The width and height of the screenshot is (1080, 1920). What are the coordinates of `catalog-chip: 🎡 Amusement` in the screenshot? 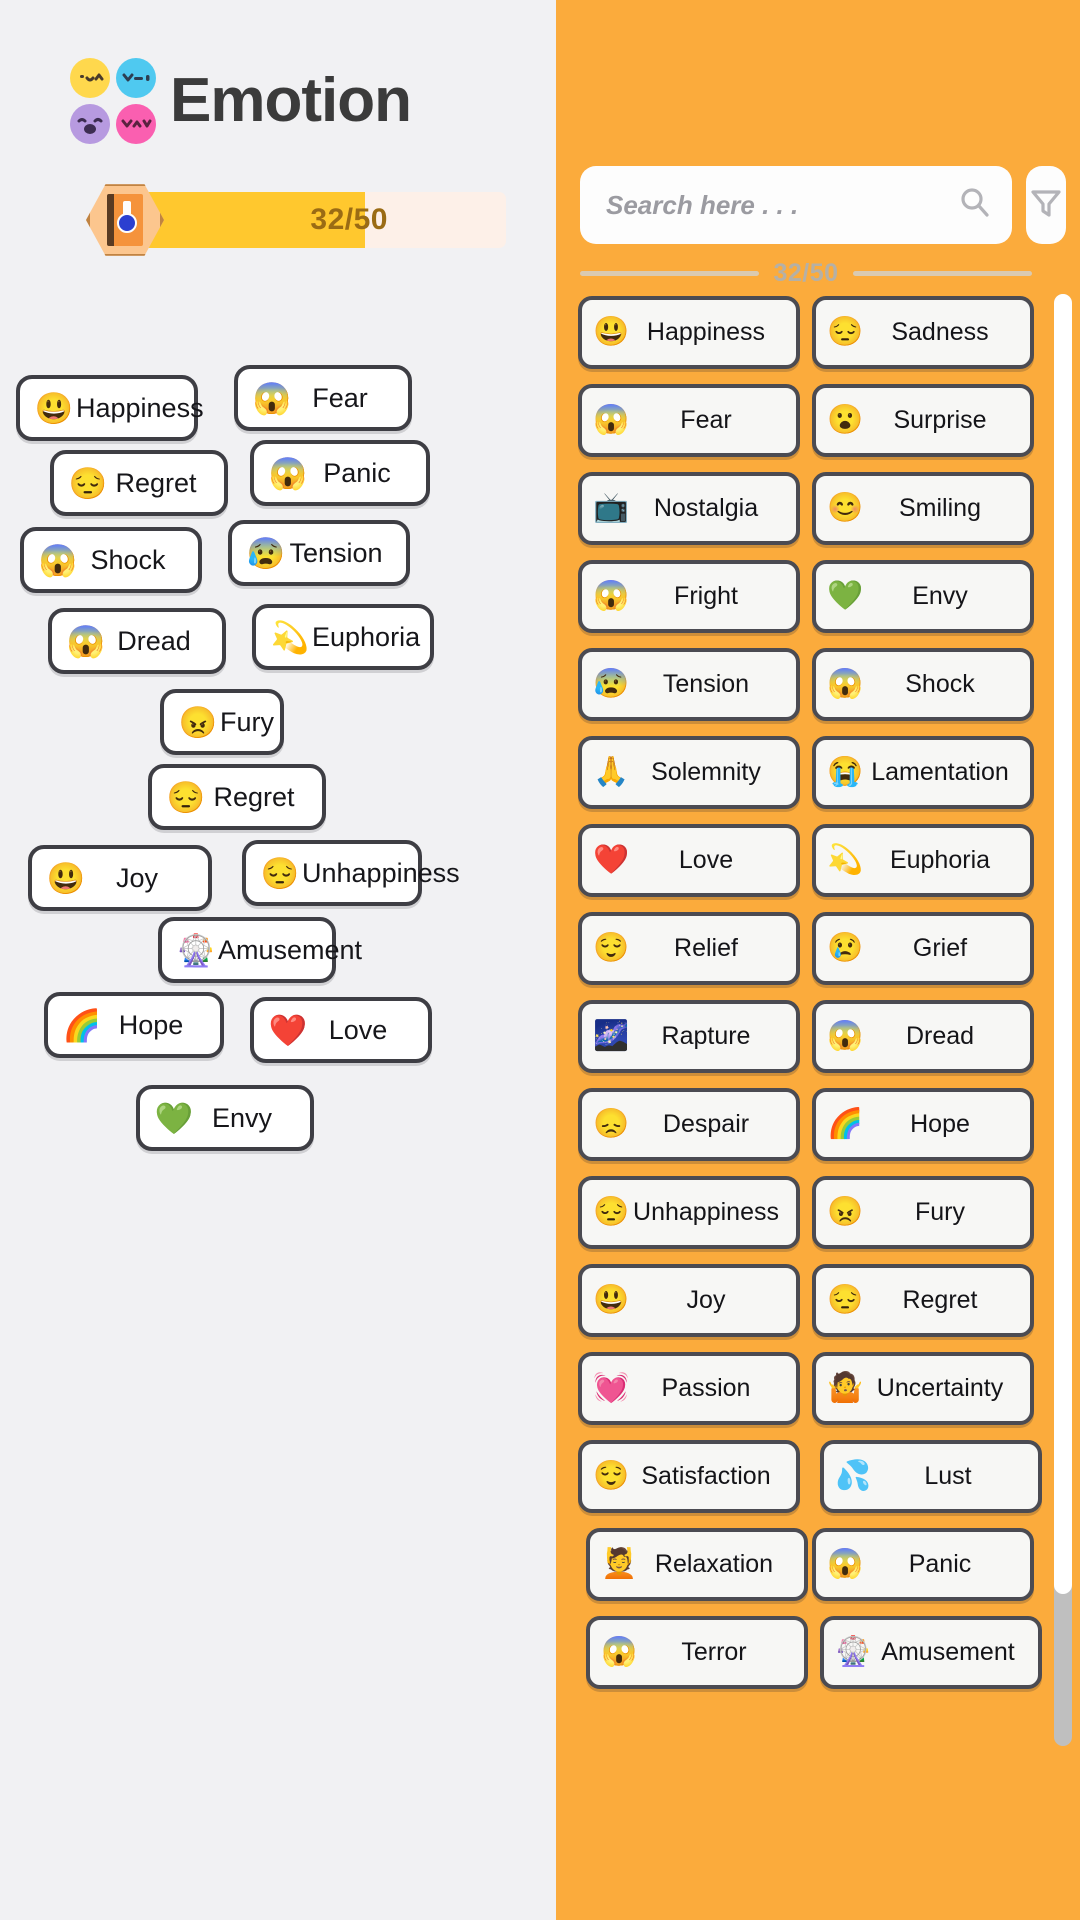 It's located at (931, 1652).